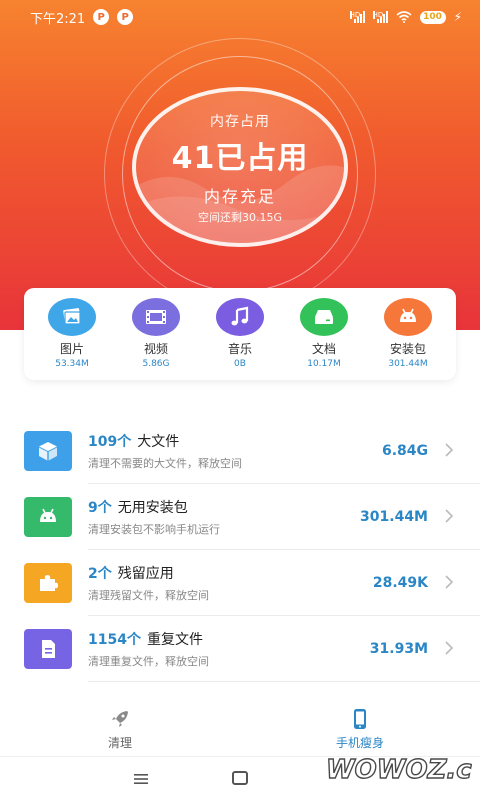  Describe the element at coordinates (400, 583) in the screenshot. I see `item-size: 28.49K` at that location.